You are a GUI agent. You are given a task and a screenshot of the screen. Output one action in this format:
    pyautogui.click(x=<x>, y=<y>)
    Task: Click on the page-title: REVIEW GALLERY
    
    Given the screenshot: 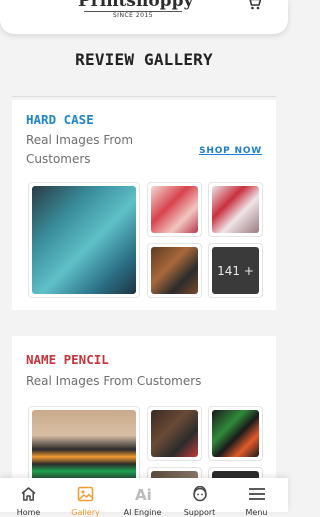 What is the action you would take?
    pyautogui.click(x=144, y=59)
    